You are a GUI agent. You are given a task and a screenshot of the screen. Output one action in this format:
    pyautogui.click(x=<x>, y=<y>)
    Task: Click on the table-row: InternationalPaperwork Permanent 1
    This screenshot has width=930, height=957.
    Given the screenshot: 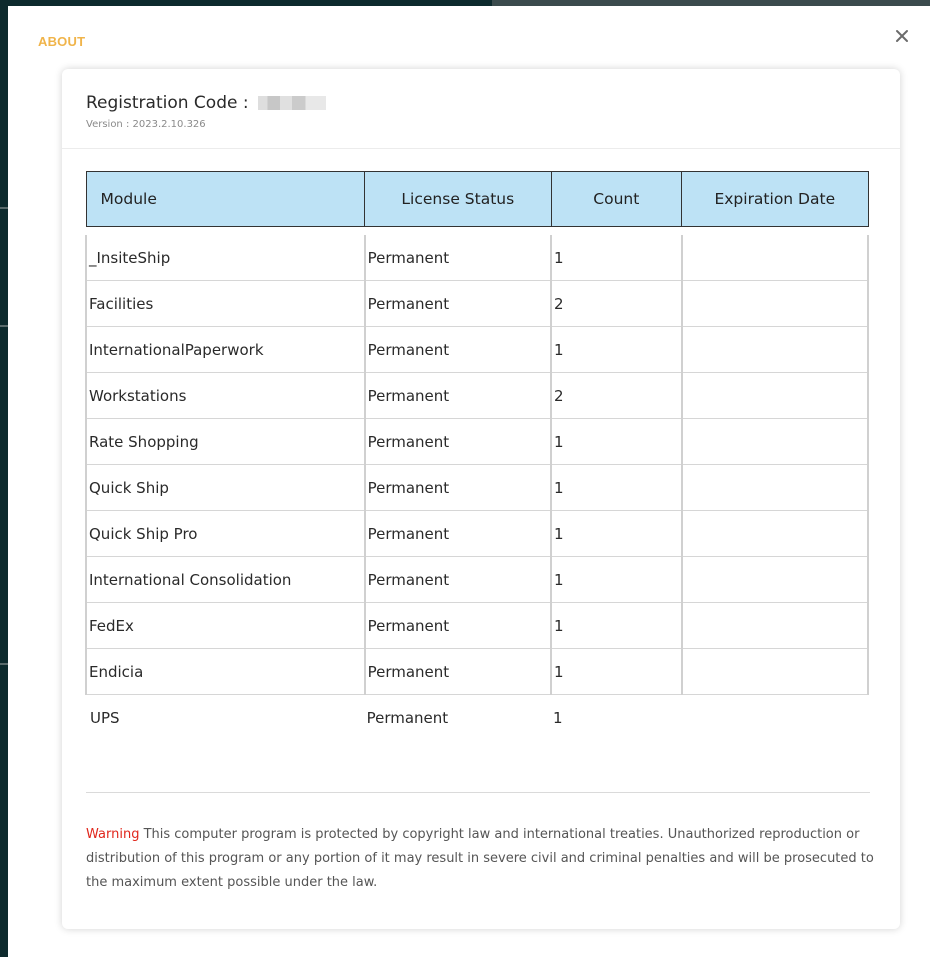 What is the action you would take?
    pyautogui.click(x=477, y=349)
    